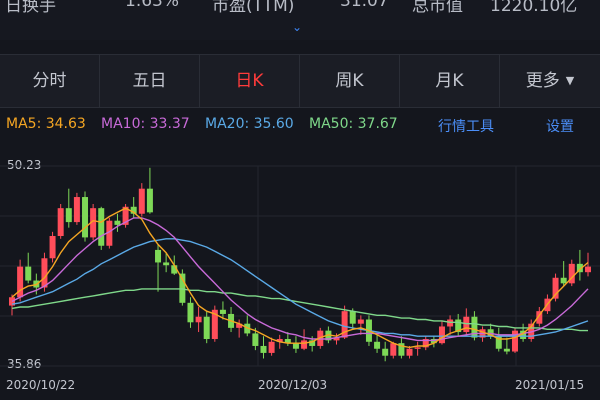 The width and height of the screenshot is (600, 400). I want to click on period-tabs: 分时 五日 日K 周K 月K 更多 ▼, so click(300, 81).